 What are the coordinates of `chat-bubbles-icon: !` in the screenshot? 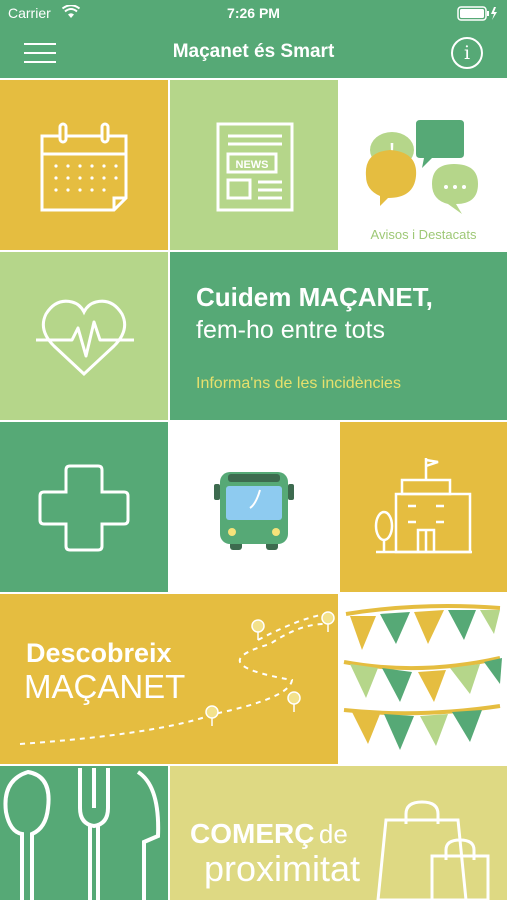 It's located at (421, 167).